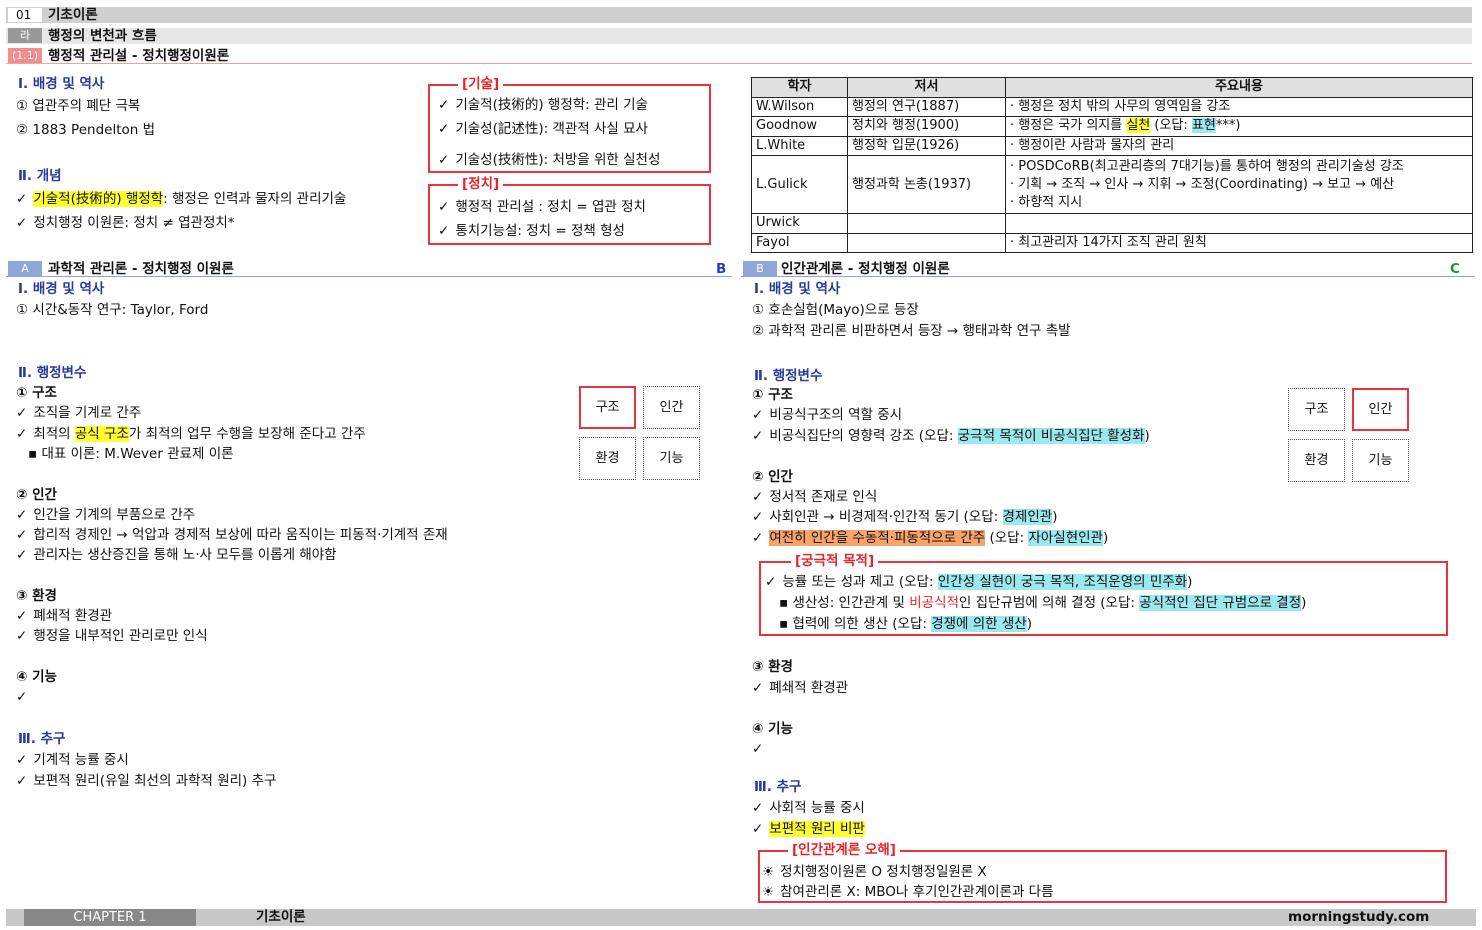 The height and width of the screenshot is (930, 1482). I want to click on a-func-item: ✓, so click(24, 697).